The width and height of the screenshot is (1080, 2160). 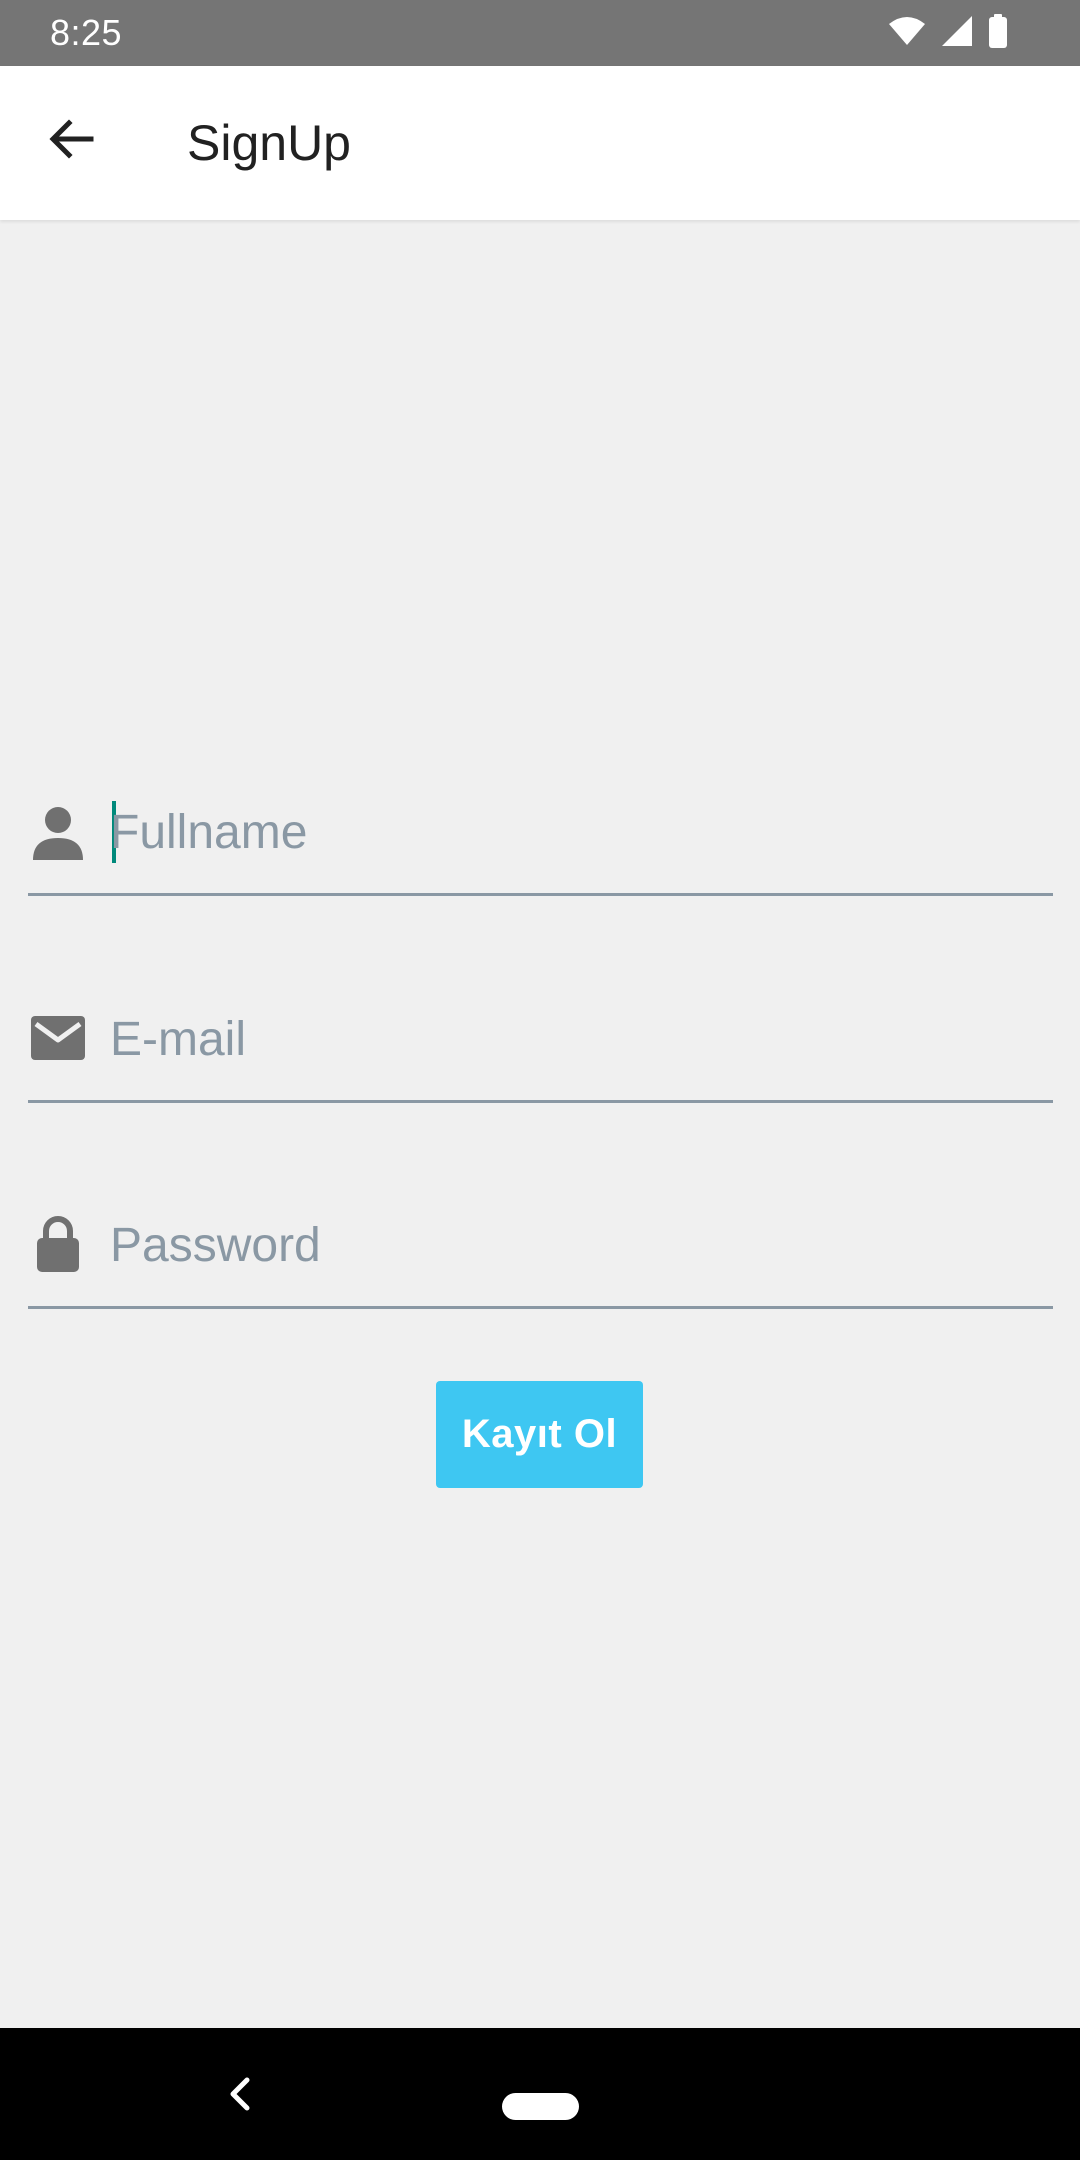 I want to click on password-input, so click(x=575, y=1245).